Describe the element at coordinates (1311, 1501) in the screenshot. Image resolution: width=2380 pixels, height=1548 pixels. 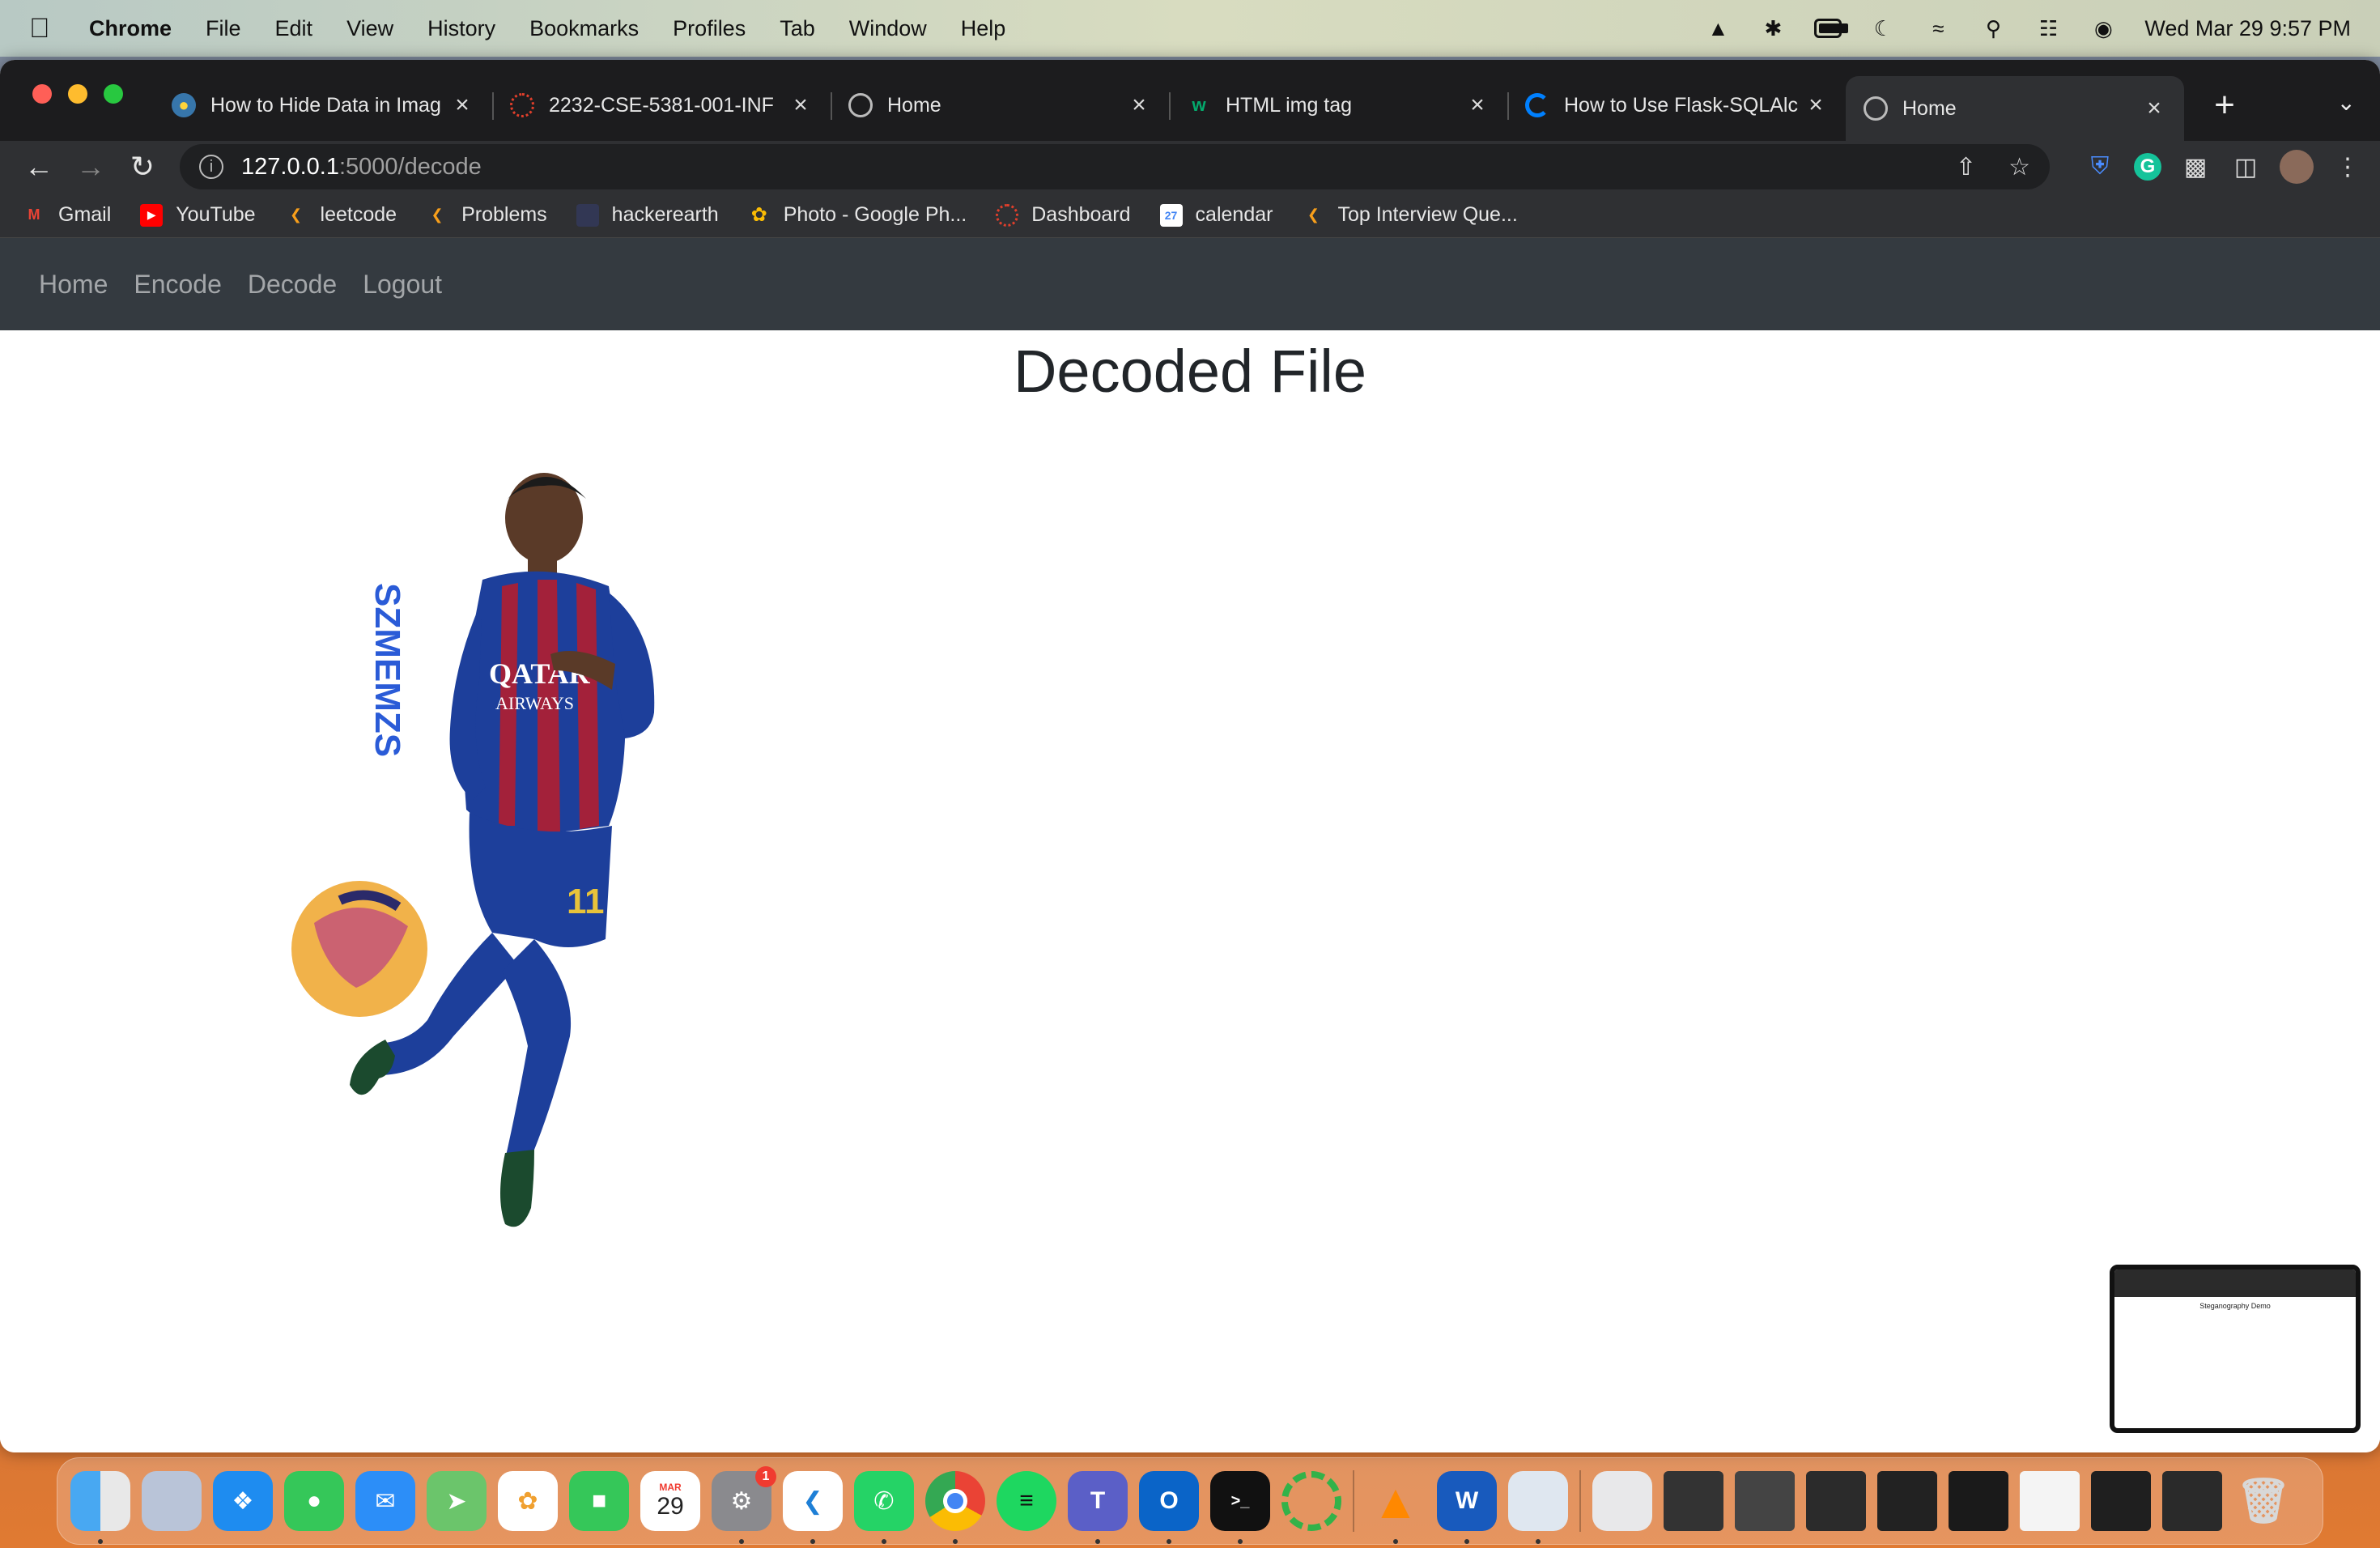
I see `activity-ring-icon` at that location.